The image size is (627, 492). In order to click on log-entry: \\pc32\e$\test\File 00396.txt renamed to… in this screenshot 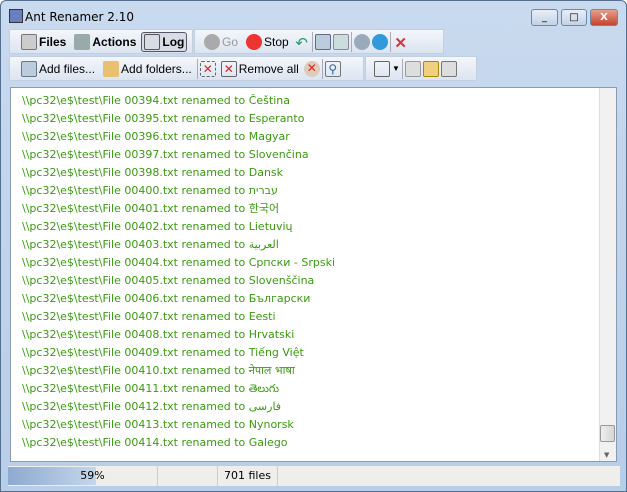, I will do `click(156, 136)`.